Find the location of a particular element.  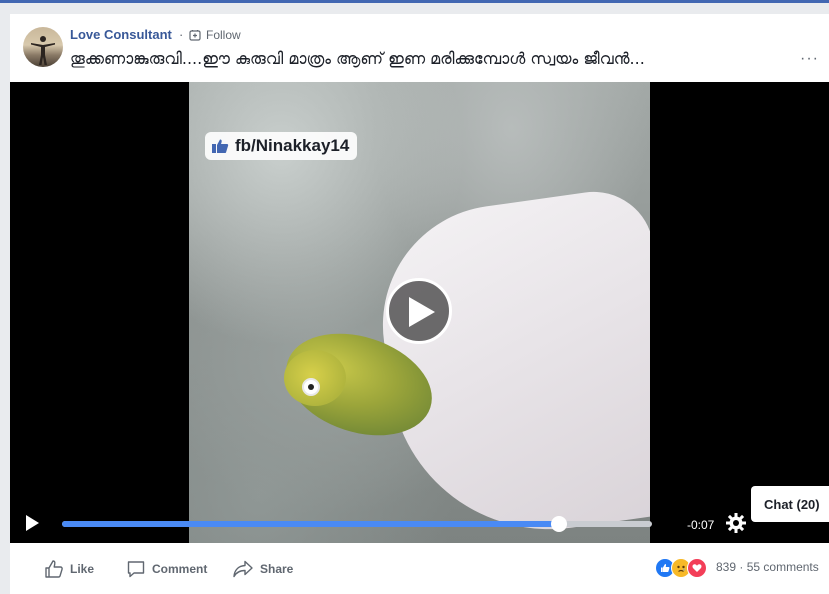

chat-button: Chat (20) is located at coordinates (790, 504).